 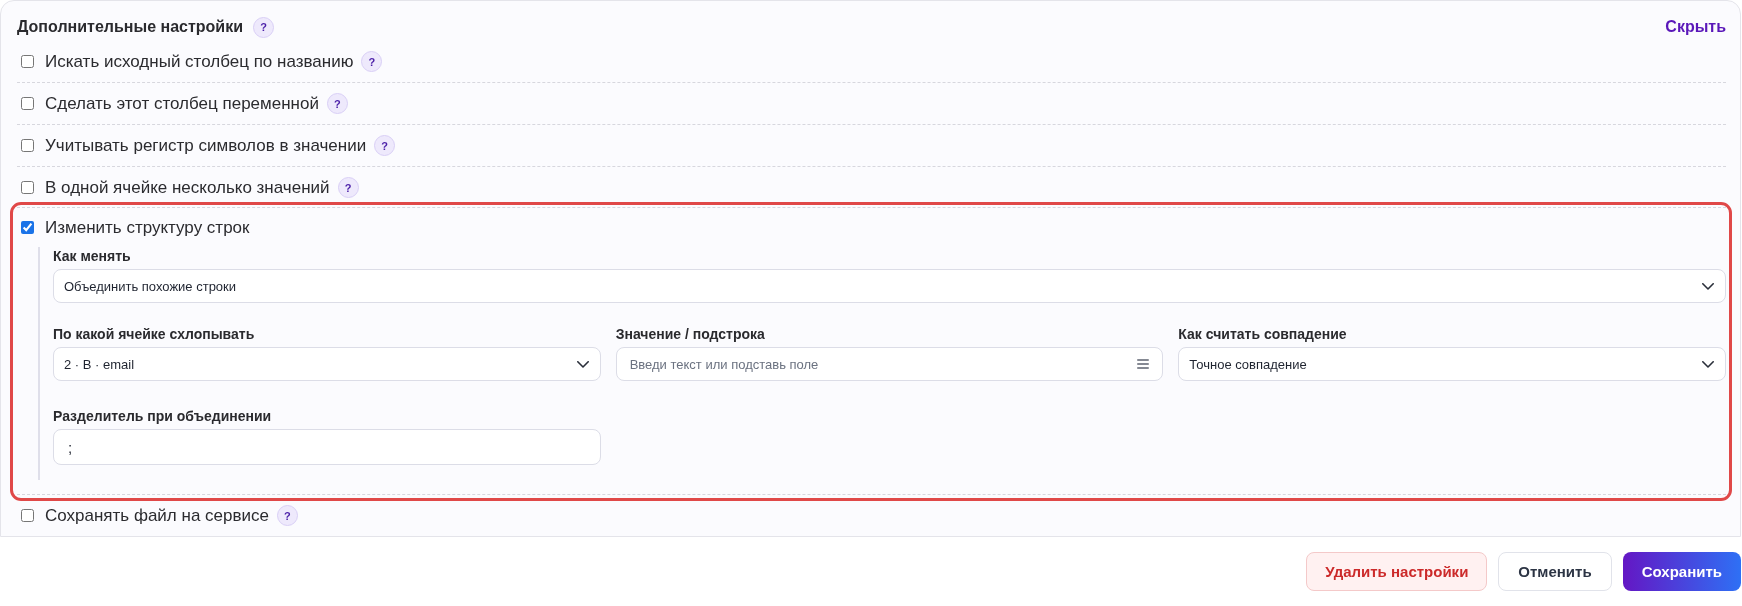 I want to click on text-field: Введи текст или подставь поле, so click(x=889, y=364).